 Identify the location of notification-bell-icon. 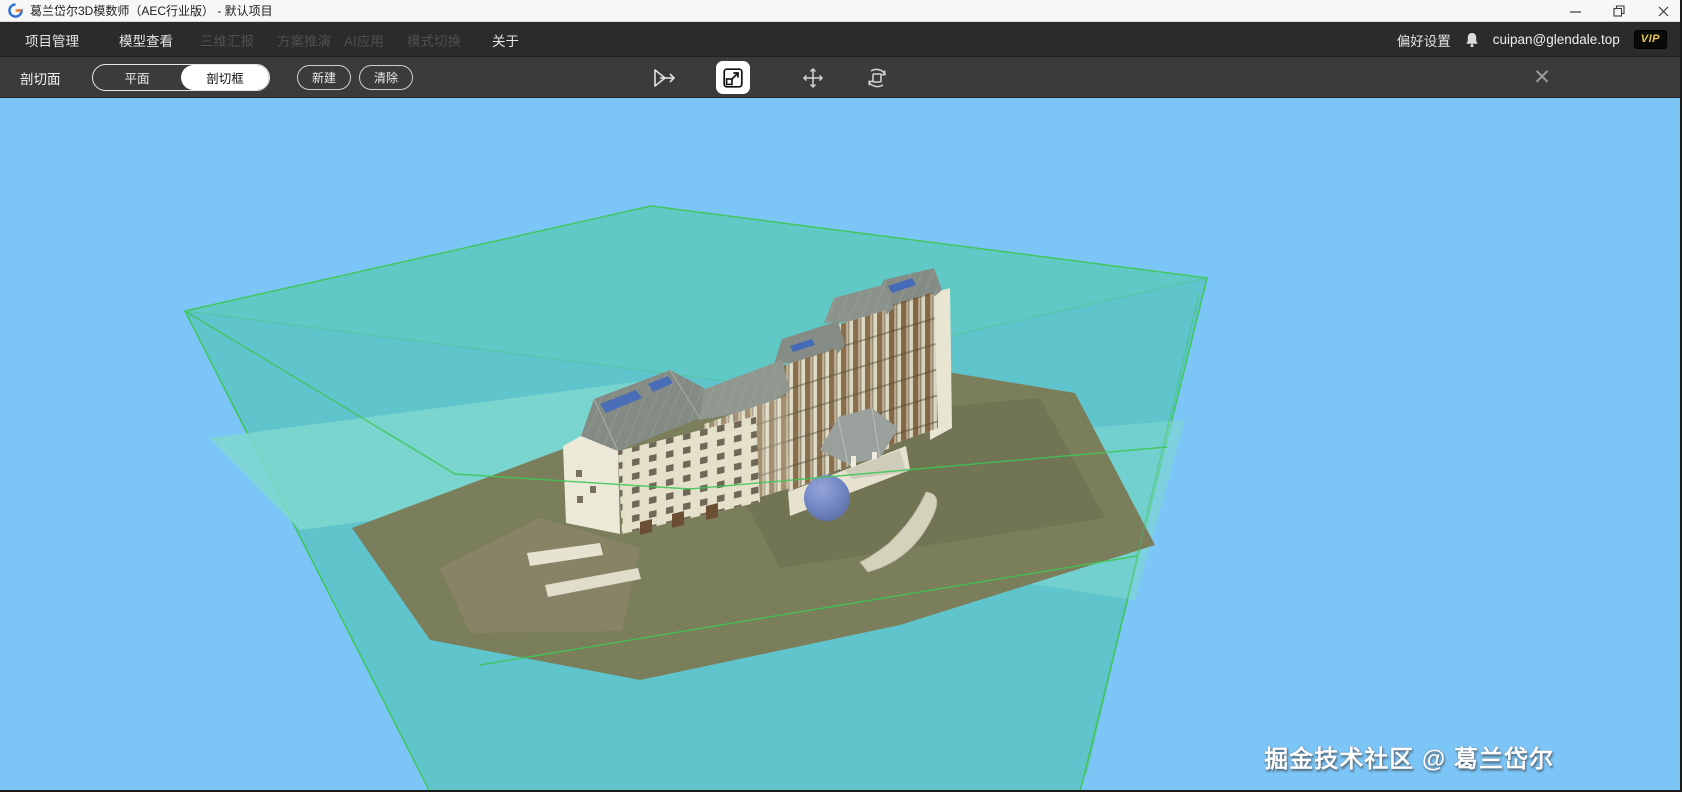
(1472, 40).